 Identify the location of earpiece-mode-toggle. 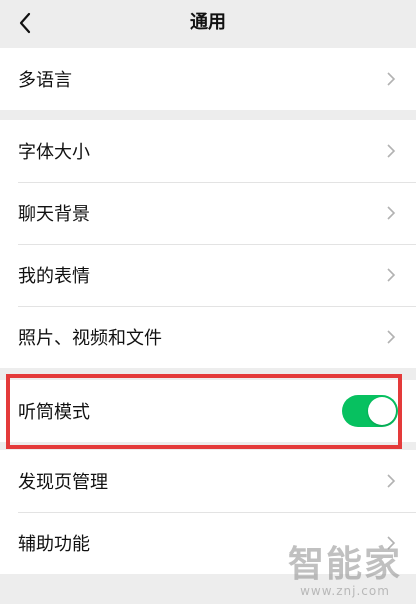
(370, 411).